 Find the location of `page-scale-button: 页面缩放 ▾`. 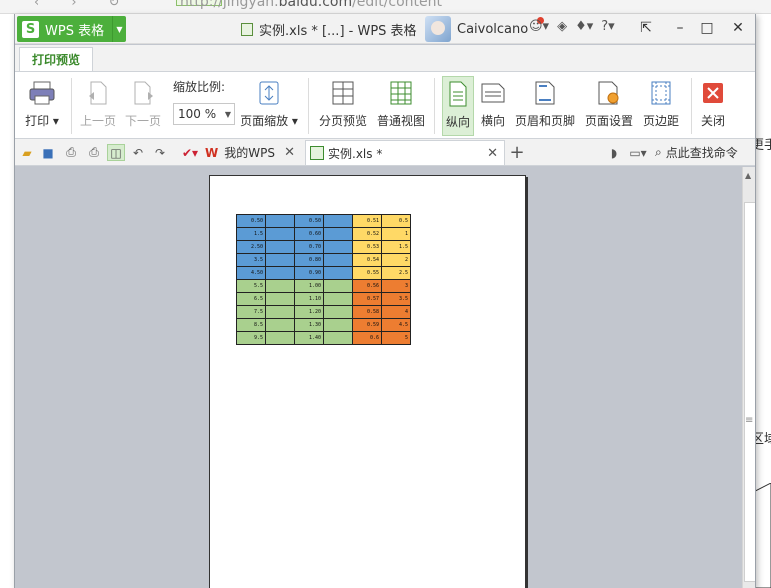

page-scale-button: 页面缩放 ▾ is located at coordinates (269, 106).